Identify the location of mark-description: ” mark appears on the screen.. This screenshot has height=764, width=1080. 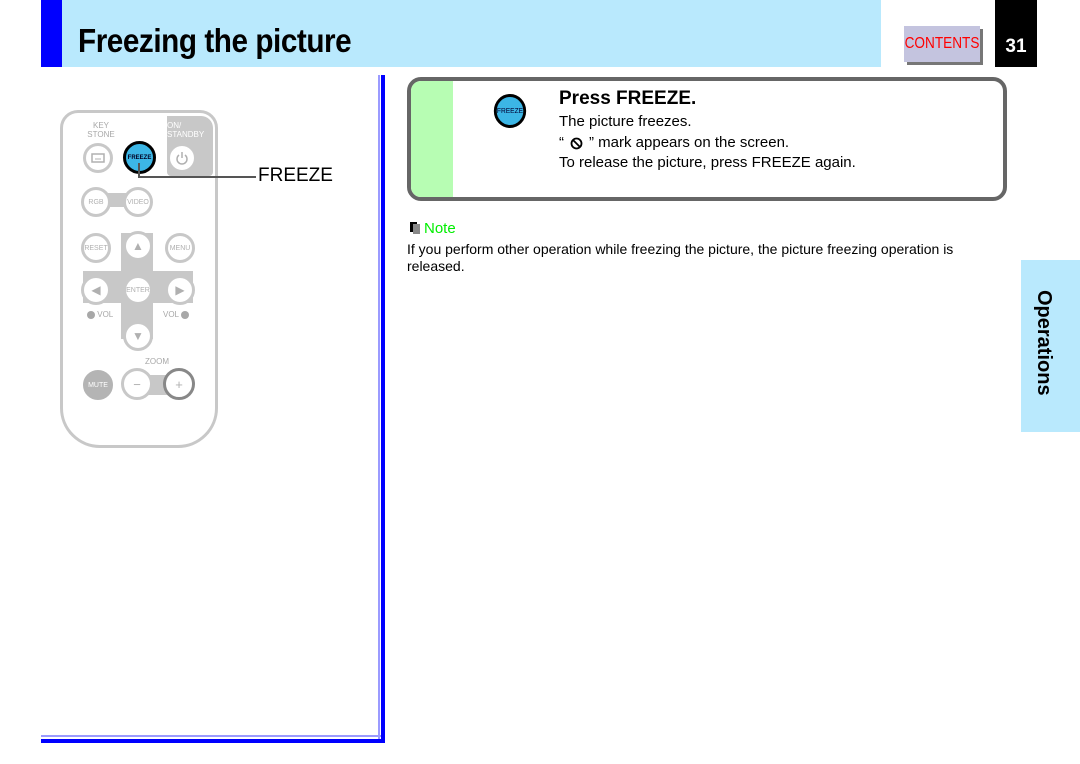
(689, 142).